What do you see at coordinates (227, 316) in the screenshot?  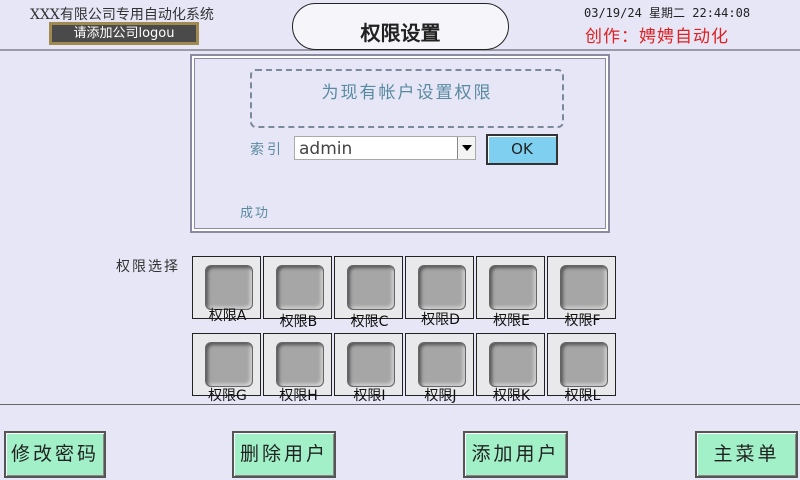 I see `permission-label: 权限A` at bounding box center [227, 316].